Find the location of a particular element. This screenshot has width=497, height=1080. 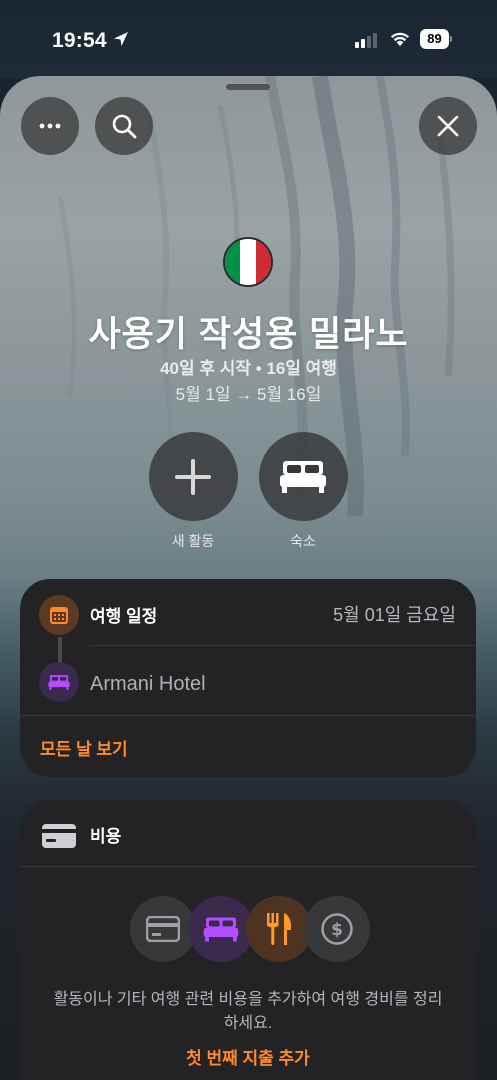

plus-icon is located at coordinates (193, 476).